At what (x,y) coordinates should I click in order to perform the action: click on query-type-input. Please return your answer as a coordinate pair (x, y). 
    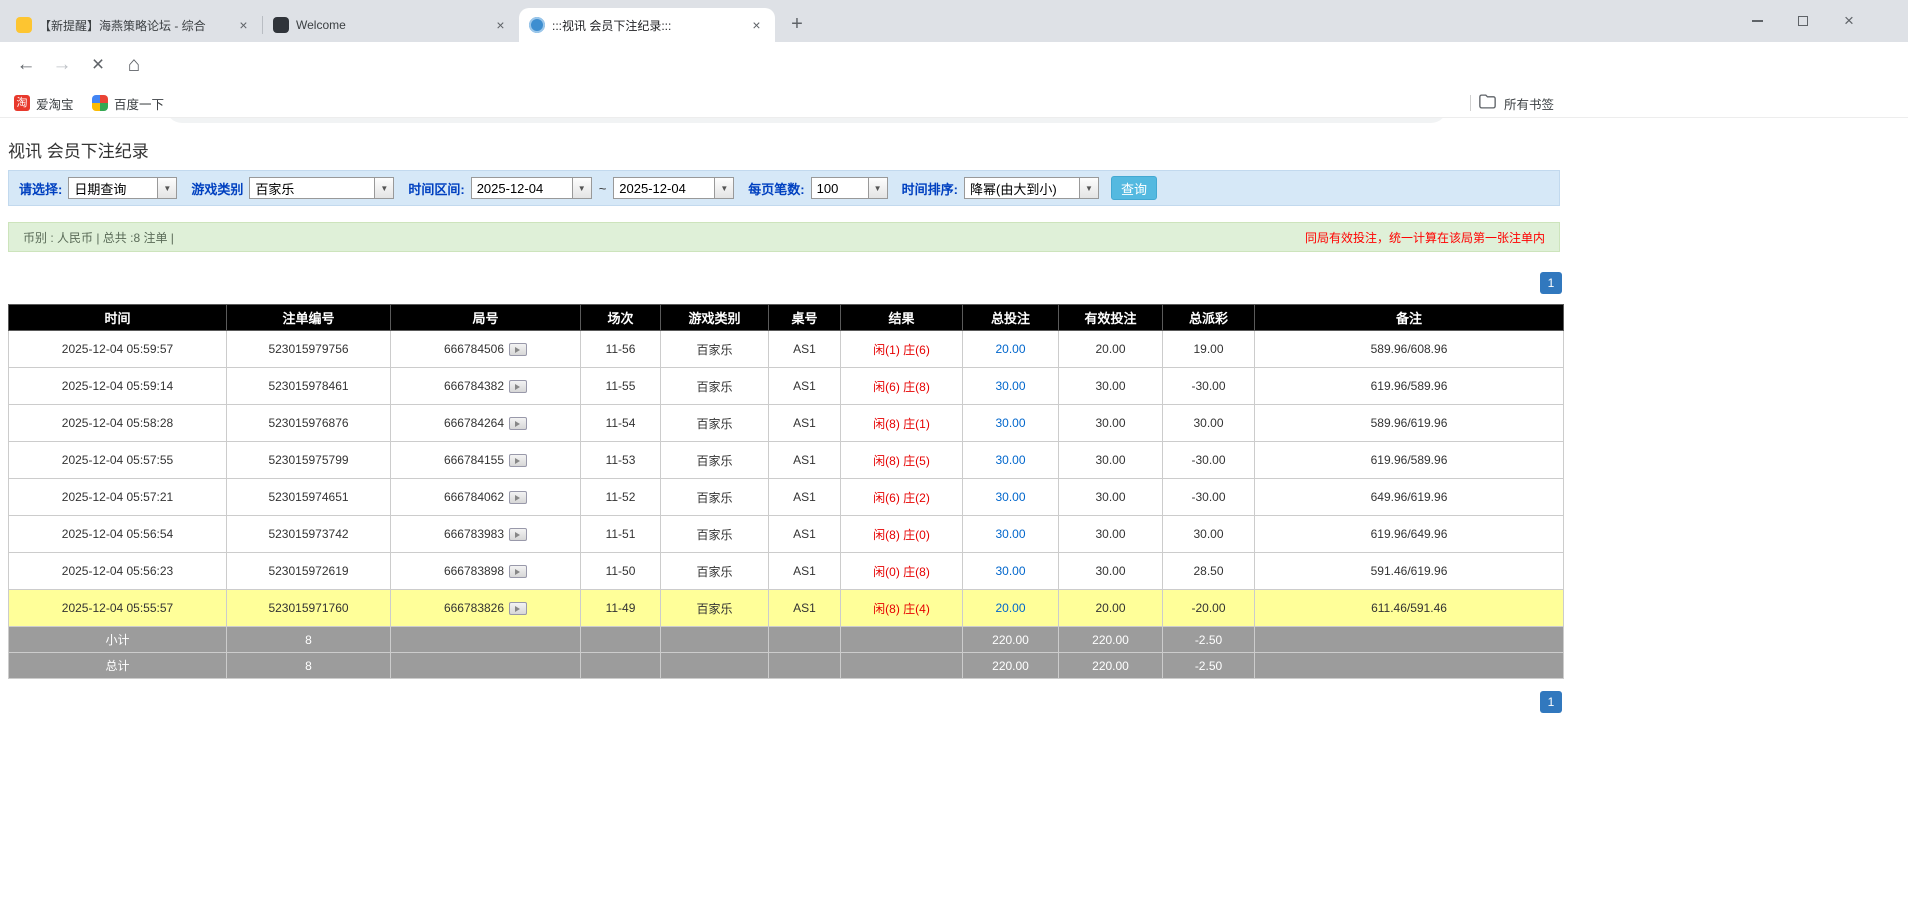
    Looking at the image, I should click on (113, 188).